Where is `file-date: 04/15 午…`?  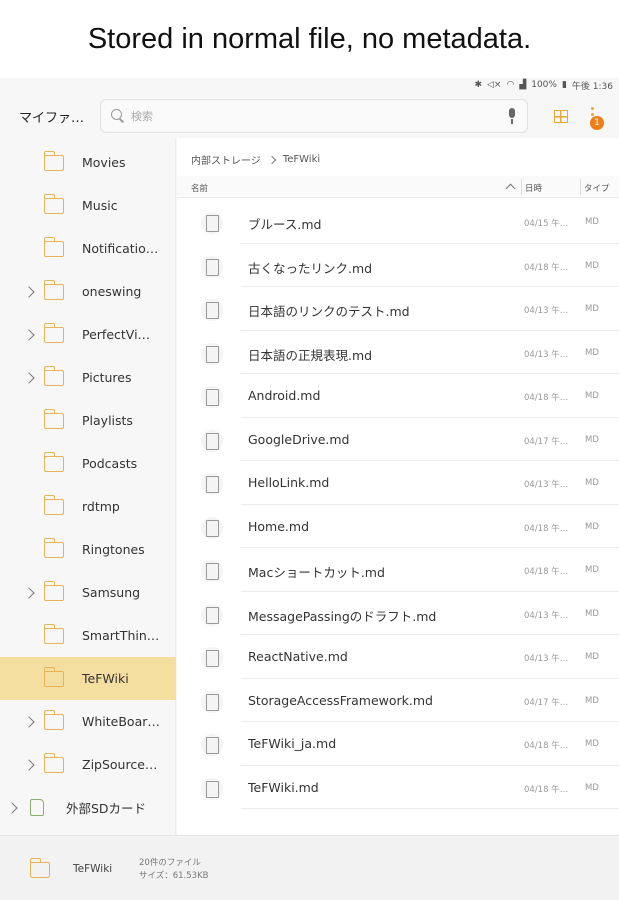
file-date: 04/15 午… is located at coordinates (546, 224).